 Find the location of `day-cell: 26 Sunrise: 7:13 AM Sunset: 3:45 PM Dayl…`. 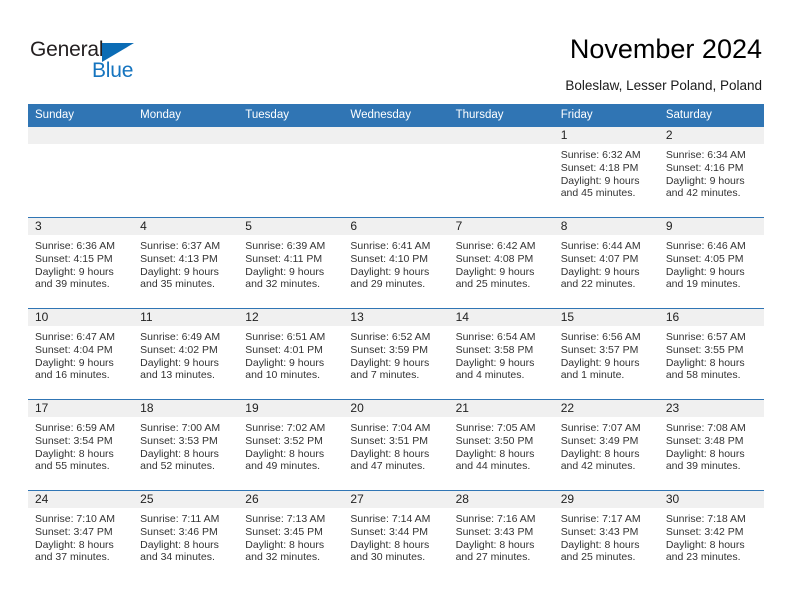

day-cell: 26 Sunrise: 7:13 AM Sunset: 3:45 PM Dayl… is located at coordinates (291, 536).